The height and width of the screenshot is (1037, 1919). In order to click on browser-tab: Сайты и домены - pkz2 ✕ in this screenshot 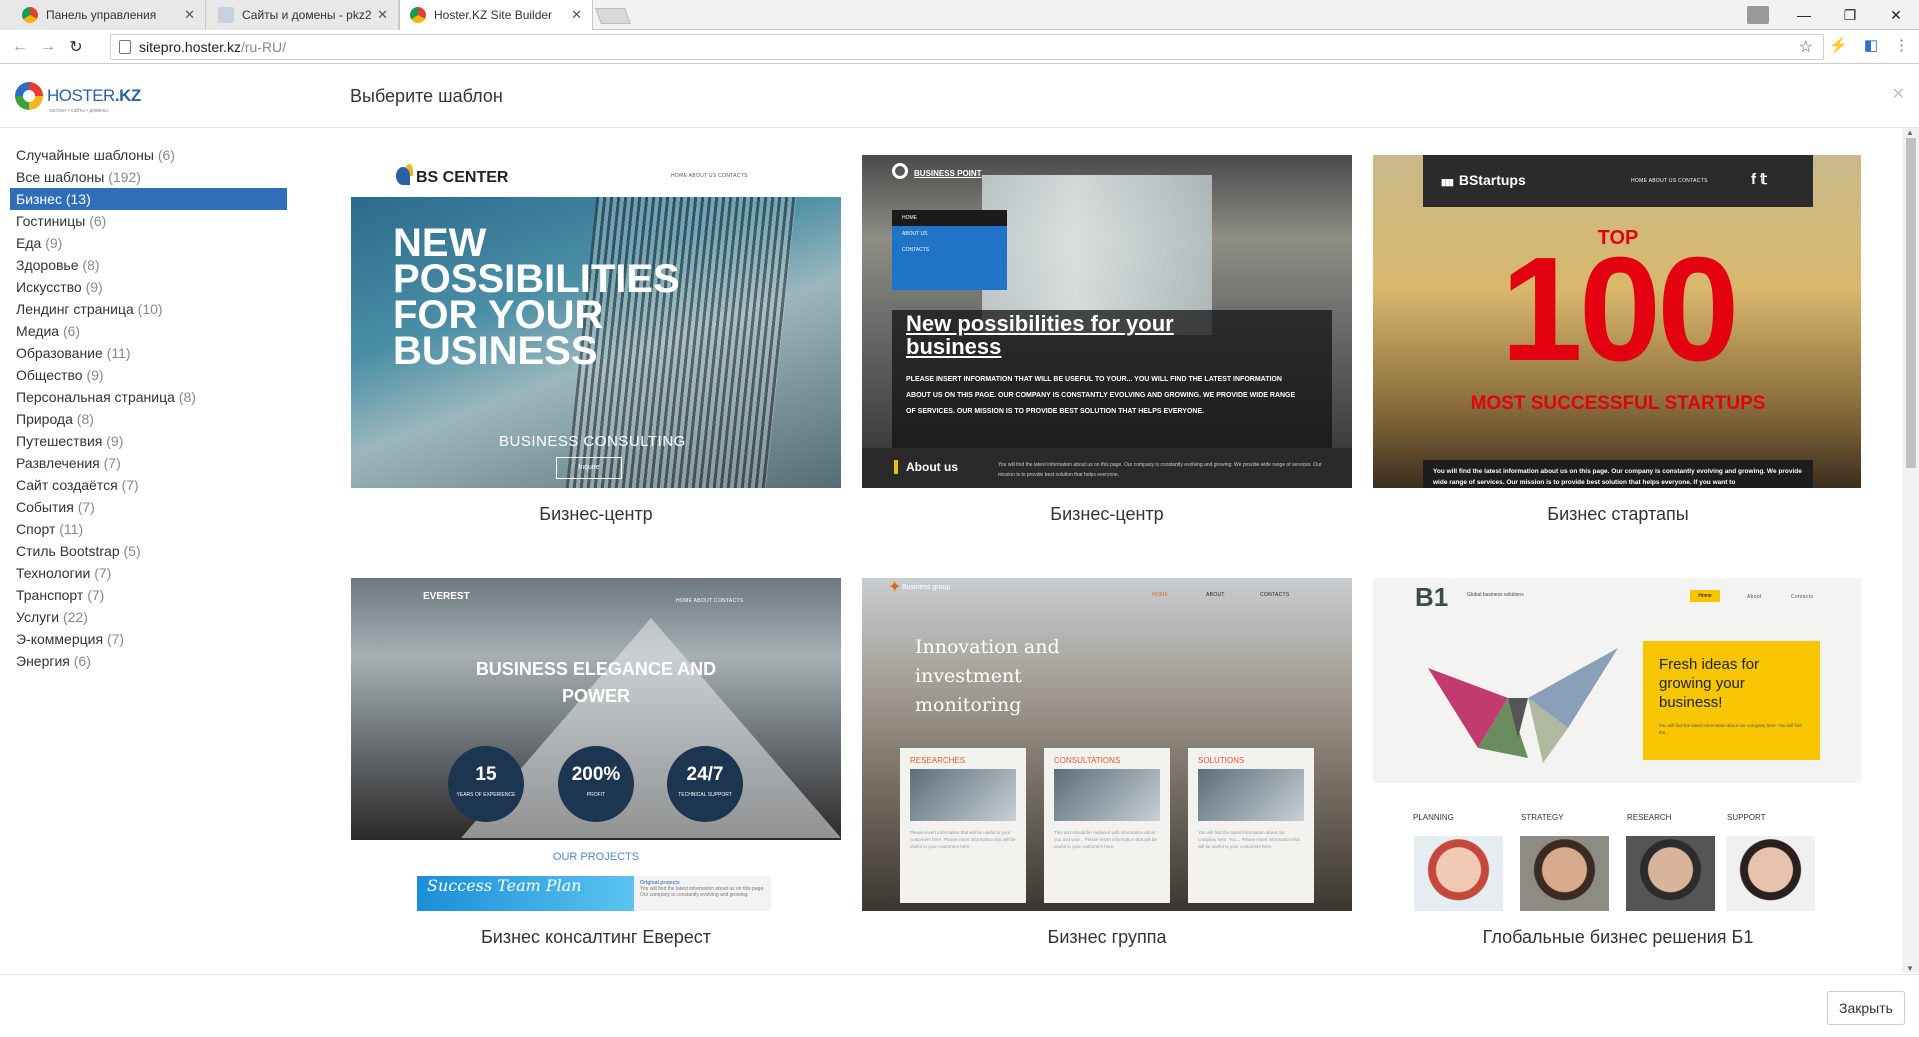, I will do `click(302, 15)`.